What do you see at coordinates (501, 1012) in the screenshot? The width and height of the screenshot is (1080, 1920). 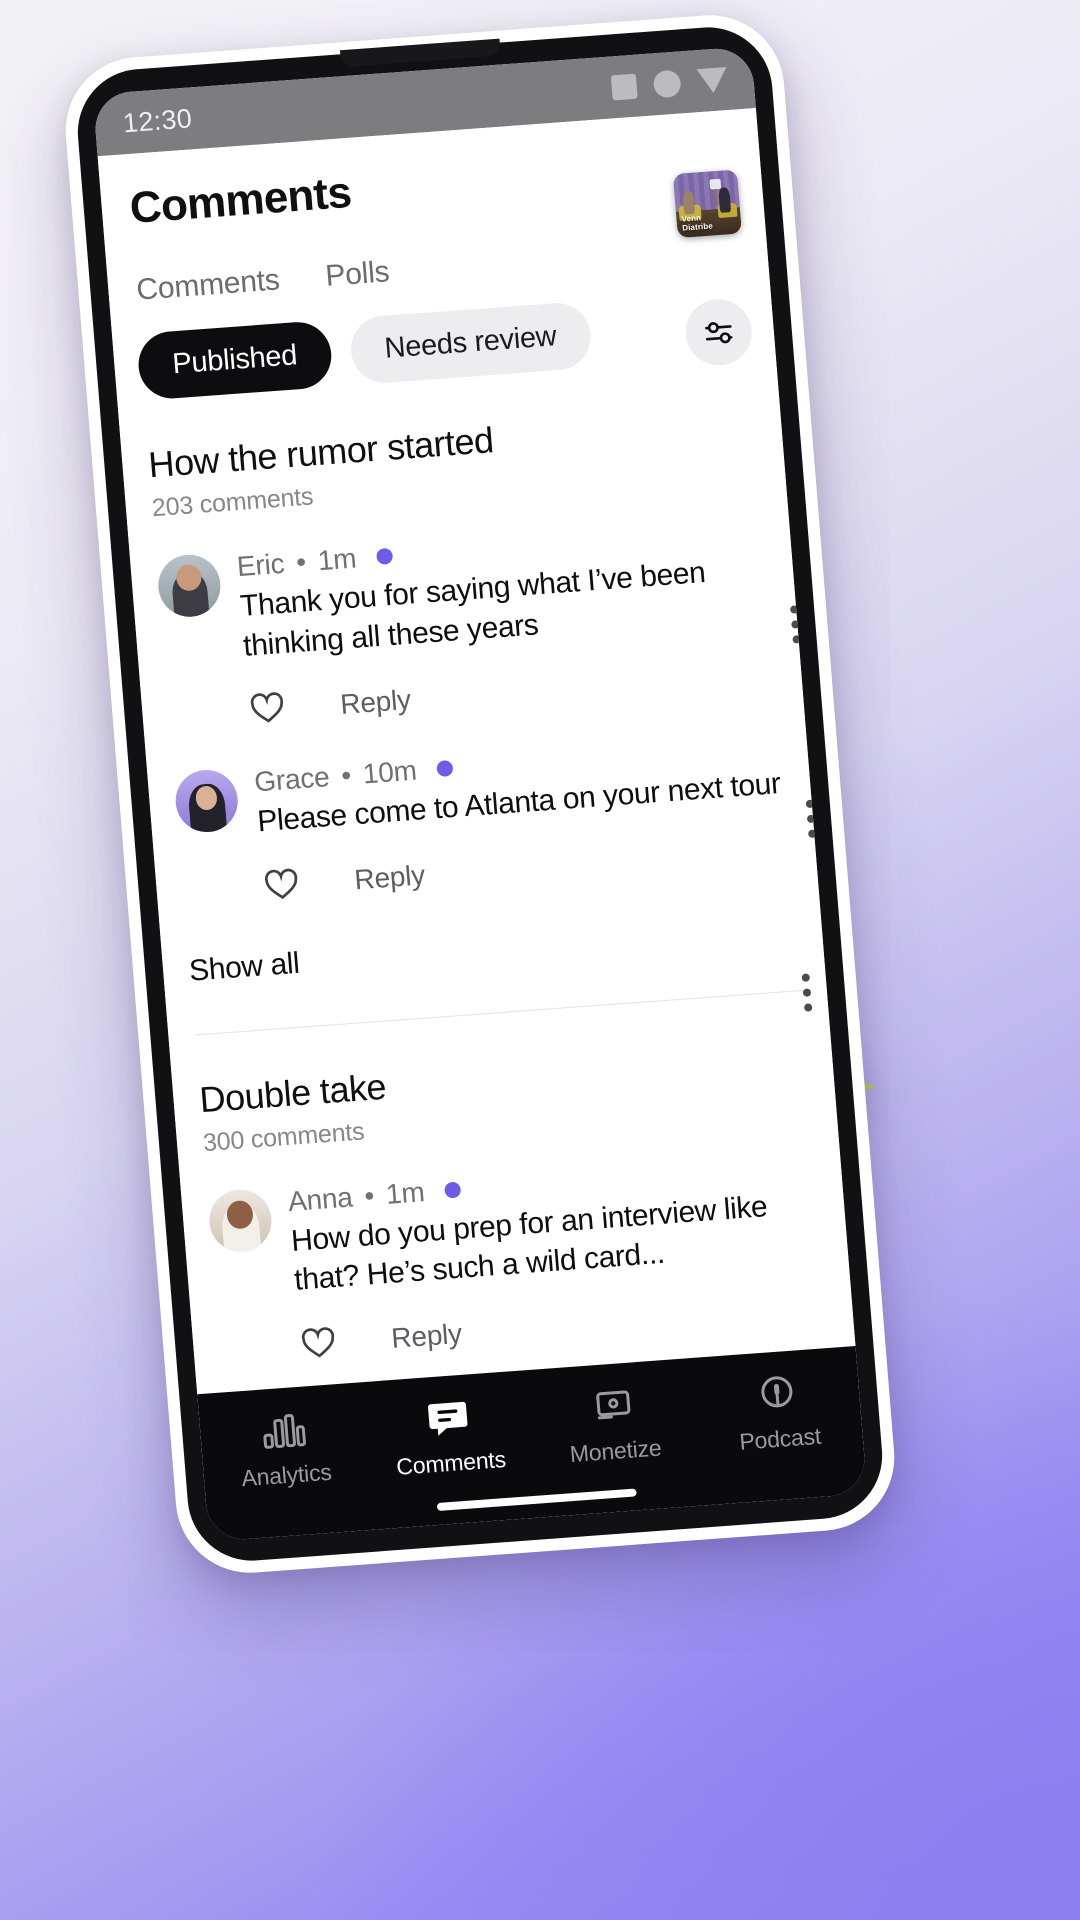 I see `section-divider` at bounding box center [501, 1012].